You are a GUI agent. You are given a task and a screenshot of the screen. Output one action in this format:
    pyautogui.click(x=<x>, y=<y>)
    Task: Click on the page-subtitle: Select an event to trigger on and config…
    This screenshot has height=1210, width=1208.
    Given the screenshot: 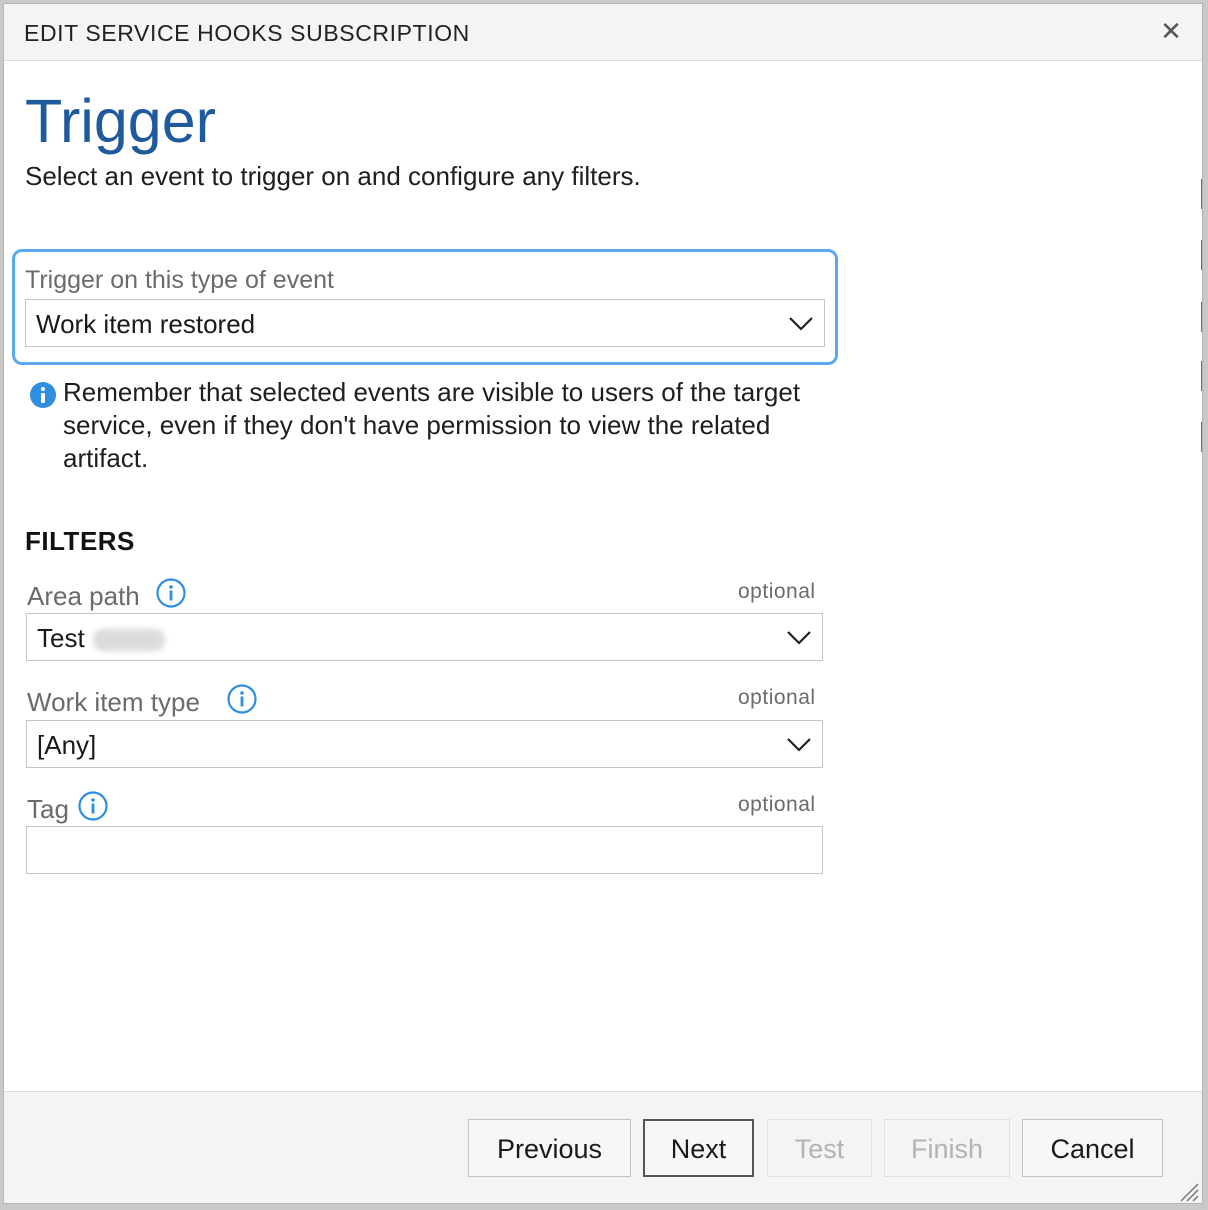 What is the action you would take?
    pyautogui.click(x=333, y=176)
    